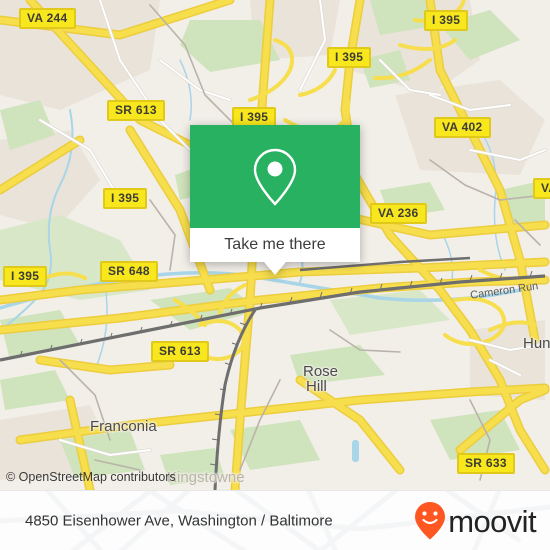  What do you see at coordinates (91, 477) in the screenshot?
I see `osm-attribution: © OpenStreetMap contributors` at bounding box center [91, 477].